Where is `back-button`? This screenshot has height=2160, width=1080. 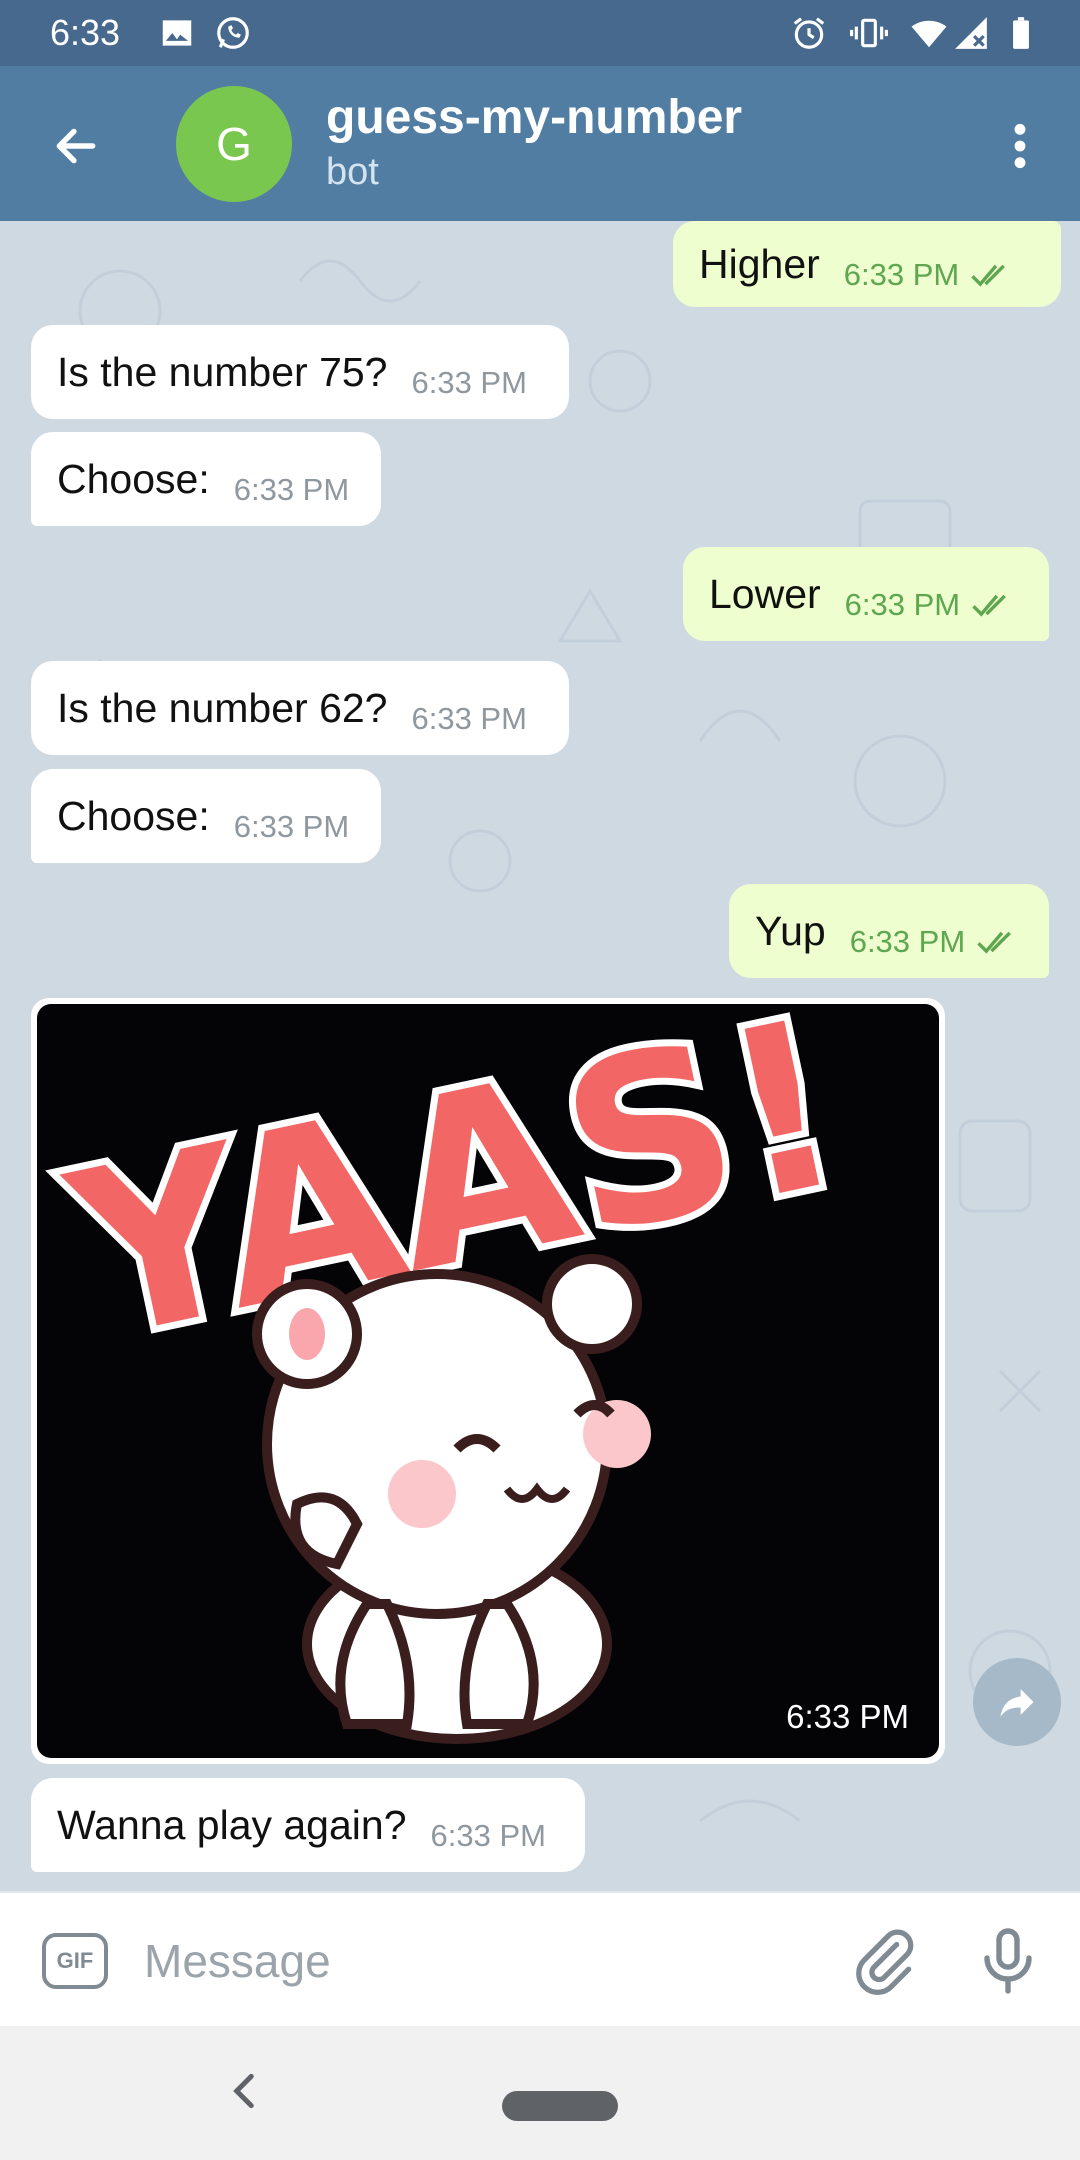
back-button is located at coordinates (76, 146).